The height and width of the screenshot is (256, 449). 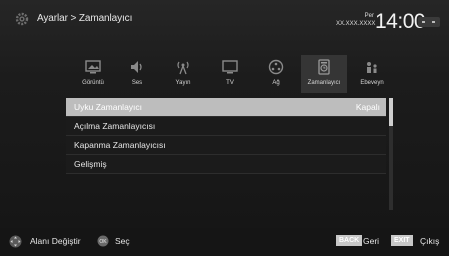 What do you see at coordinates (371, 241) in the screenshot?
I see `hint-back: Geri` at bounding box center [371, 241].